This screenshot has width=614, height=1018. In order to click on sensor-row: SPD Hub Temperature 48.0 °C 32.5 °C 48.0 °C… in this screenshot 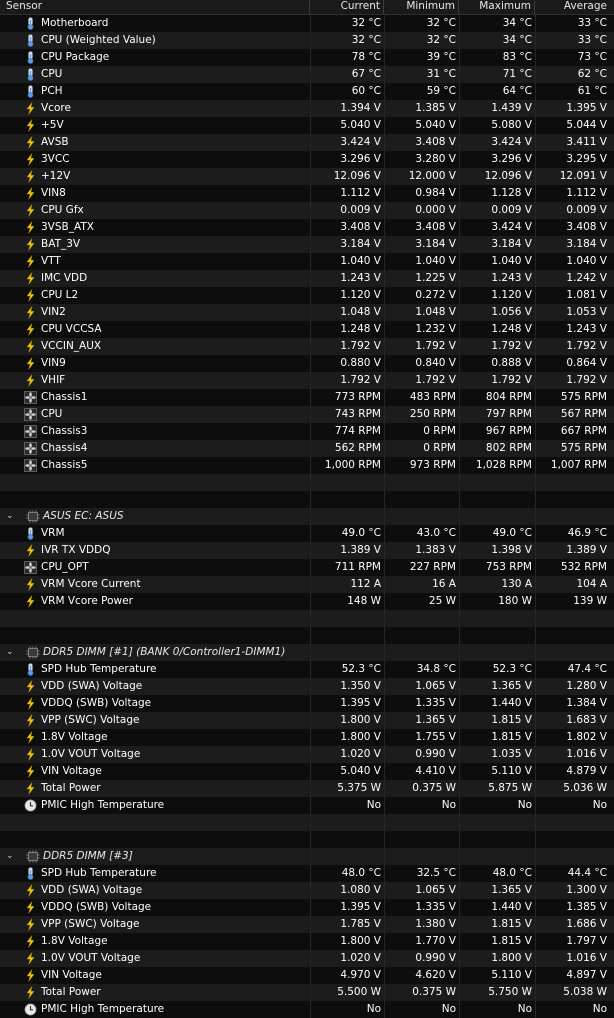, I will do `click(307, 873)`.